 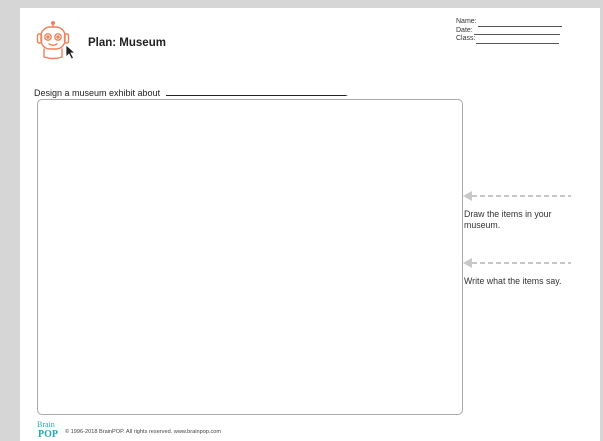 I want to click on draw-instruction: Draw the items in your museum., so click(x=508, y=219).